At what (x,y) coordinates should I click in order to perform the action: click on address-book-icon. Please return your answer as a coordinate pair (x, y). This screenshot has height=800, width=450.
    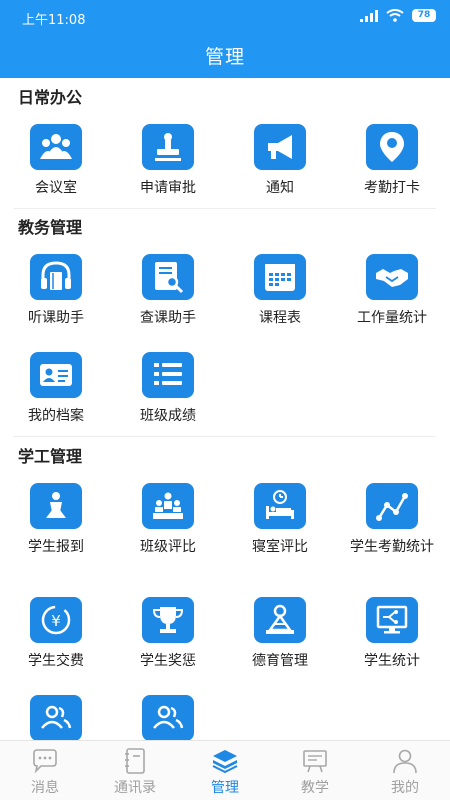
    Looking at the image, I should click on (135, 761).